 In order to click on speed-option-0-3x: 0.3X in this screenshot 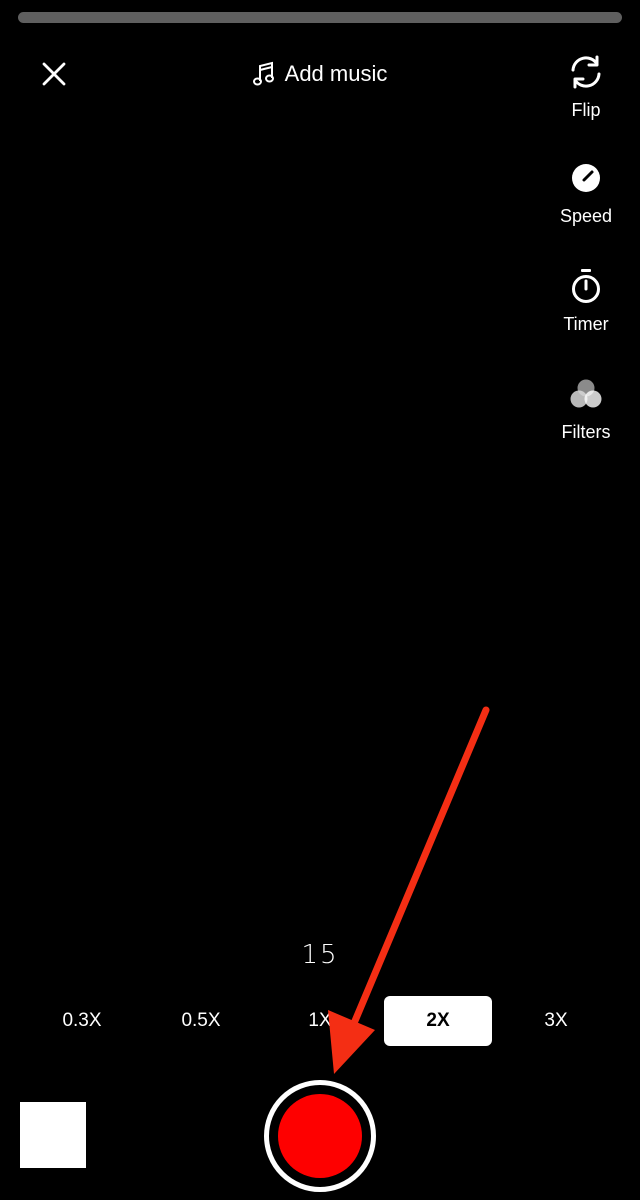, I will do `click(82, 1021)`.